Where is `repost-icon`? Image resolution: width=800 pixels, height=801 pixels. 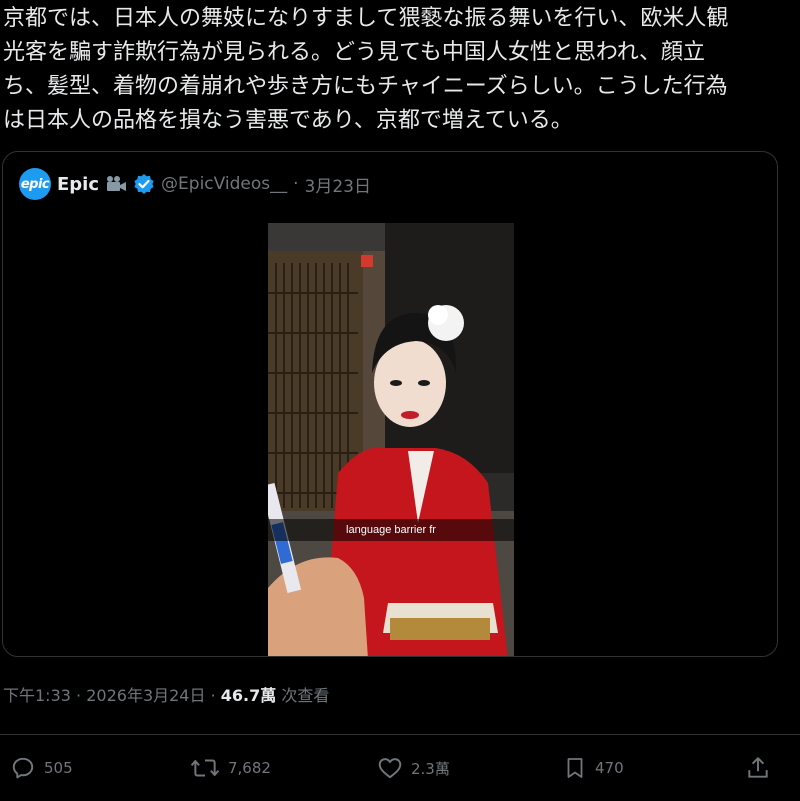
repost-icon is located at coordinates (205, 768).